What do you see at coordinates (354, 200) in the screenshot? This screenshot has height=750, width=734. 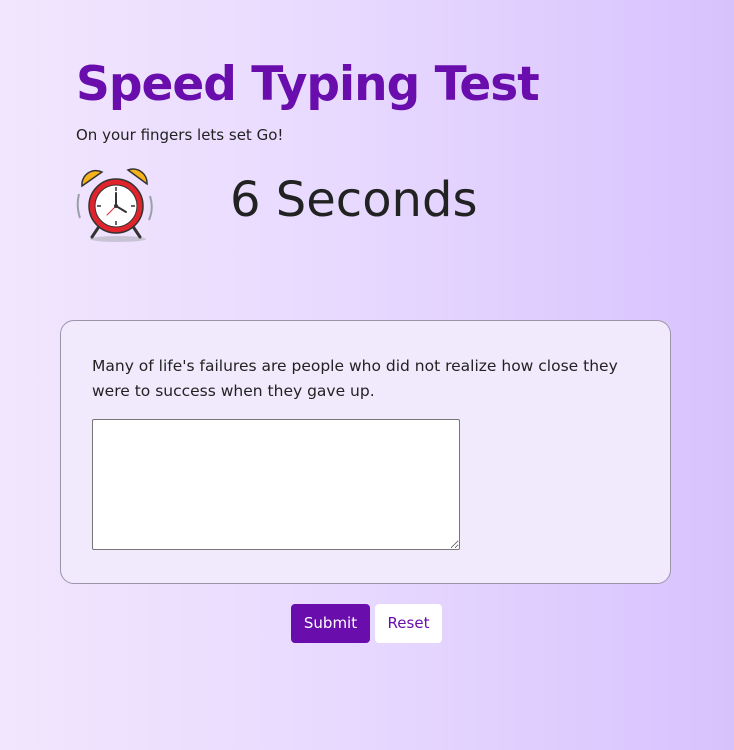 I see `timer-display: 6 Seconds` at bounding box center [354, 200].